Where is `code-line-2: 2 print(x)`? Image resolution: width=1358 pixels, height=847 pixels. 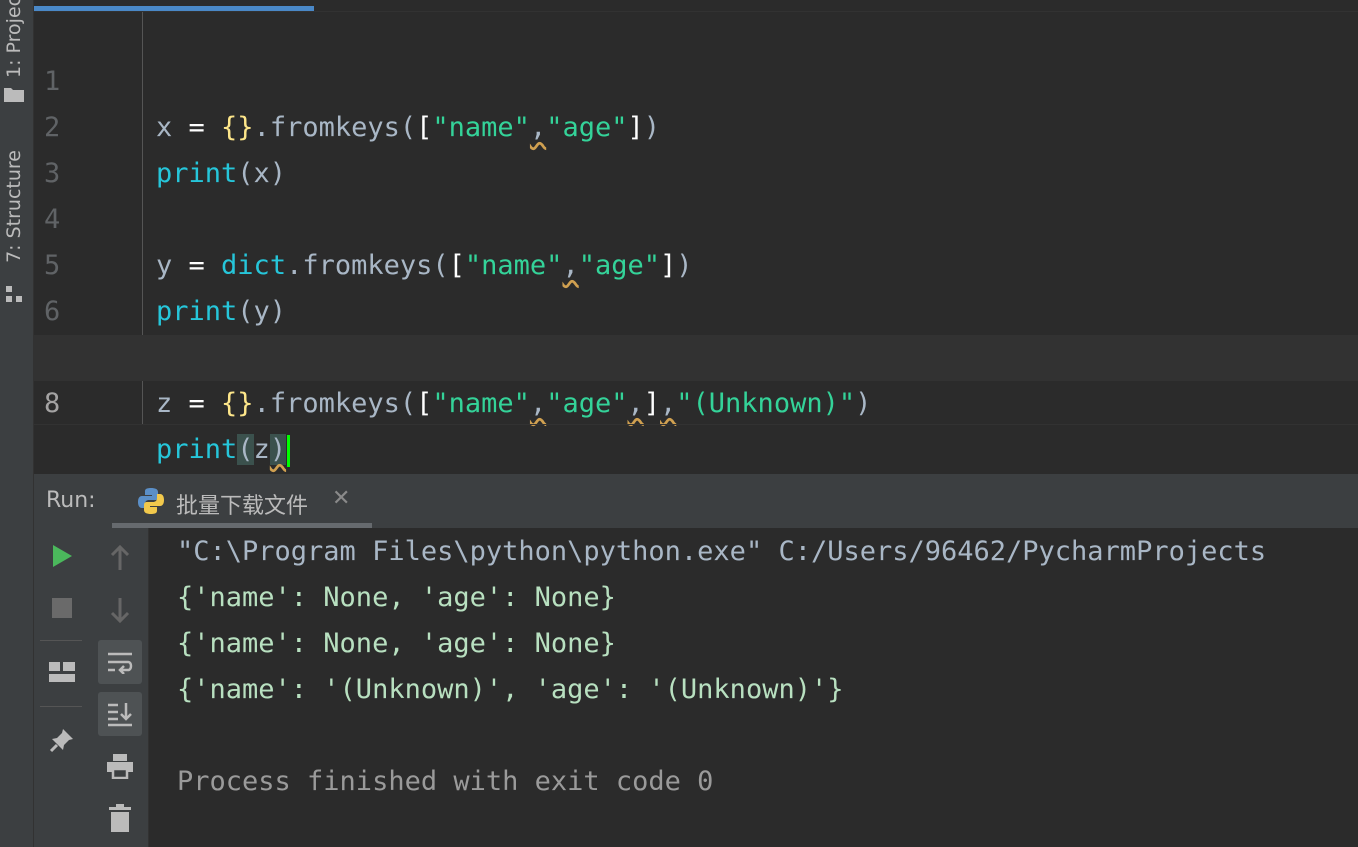 code-line-2: 2 print(x) is located at coordinates (696, 124).